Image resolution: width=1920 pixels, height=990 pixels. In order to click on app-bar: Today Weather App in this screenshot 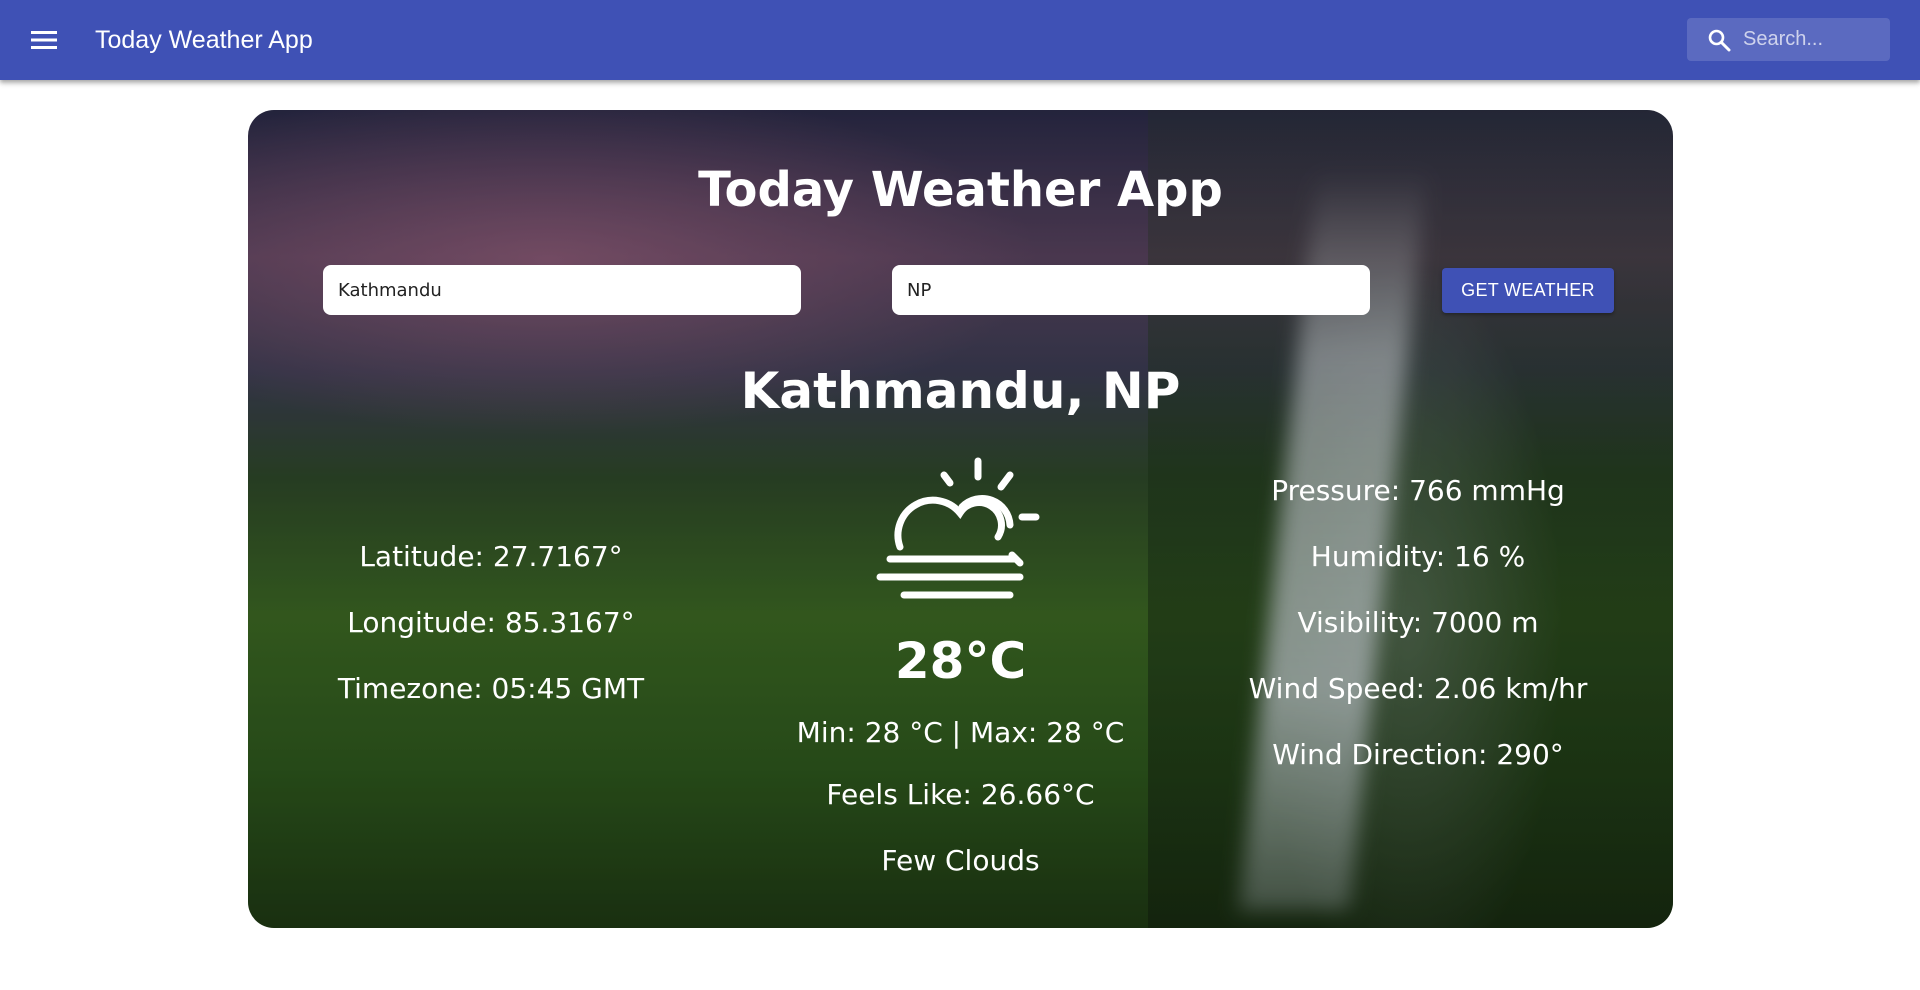, I will do `click(960, 40)`.